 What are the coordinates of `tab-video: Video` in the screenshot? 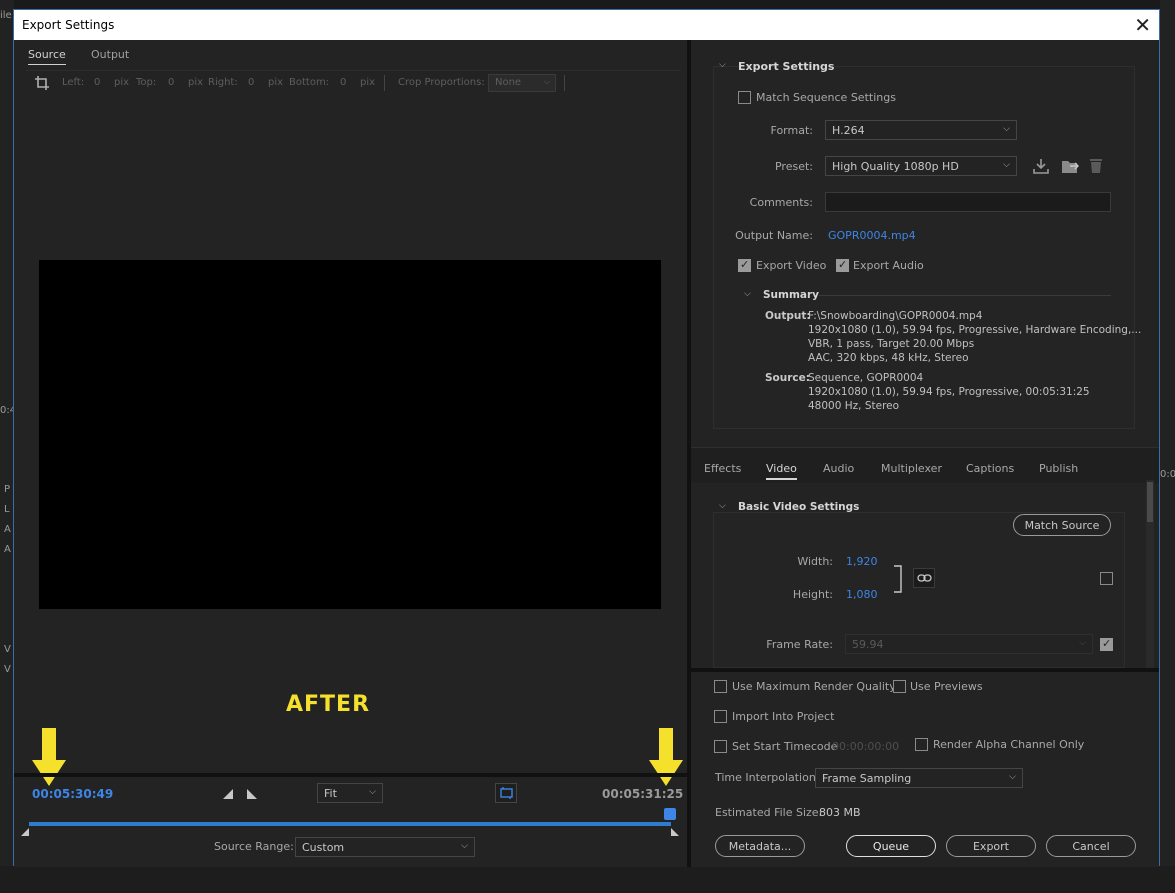 It's located at (781, 471).